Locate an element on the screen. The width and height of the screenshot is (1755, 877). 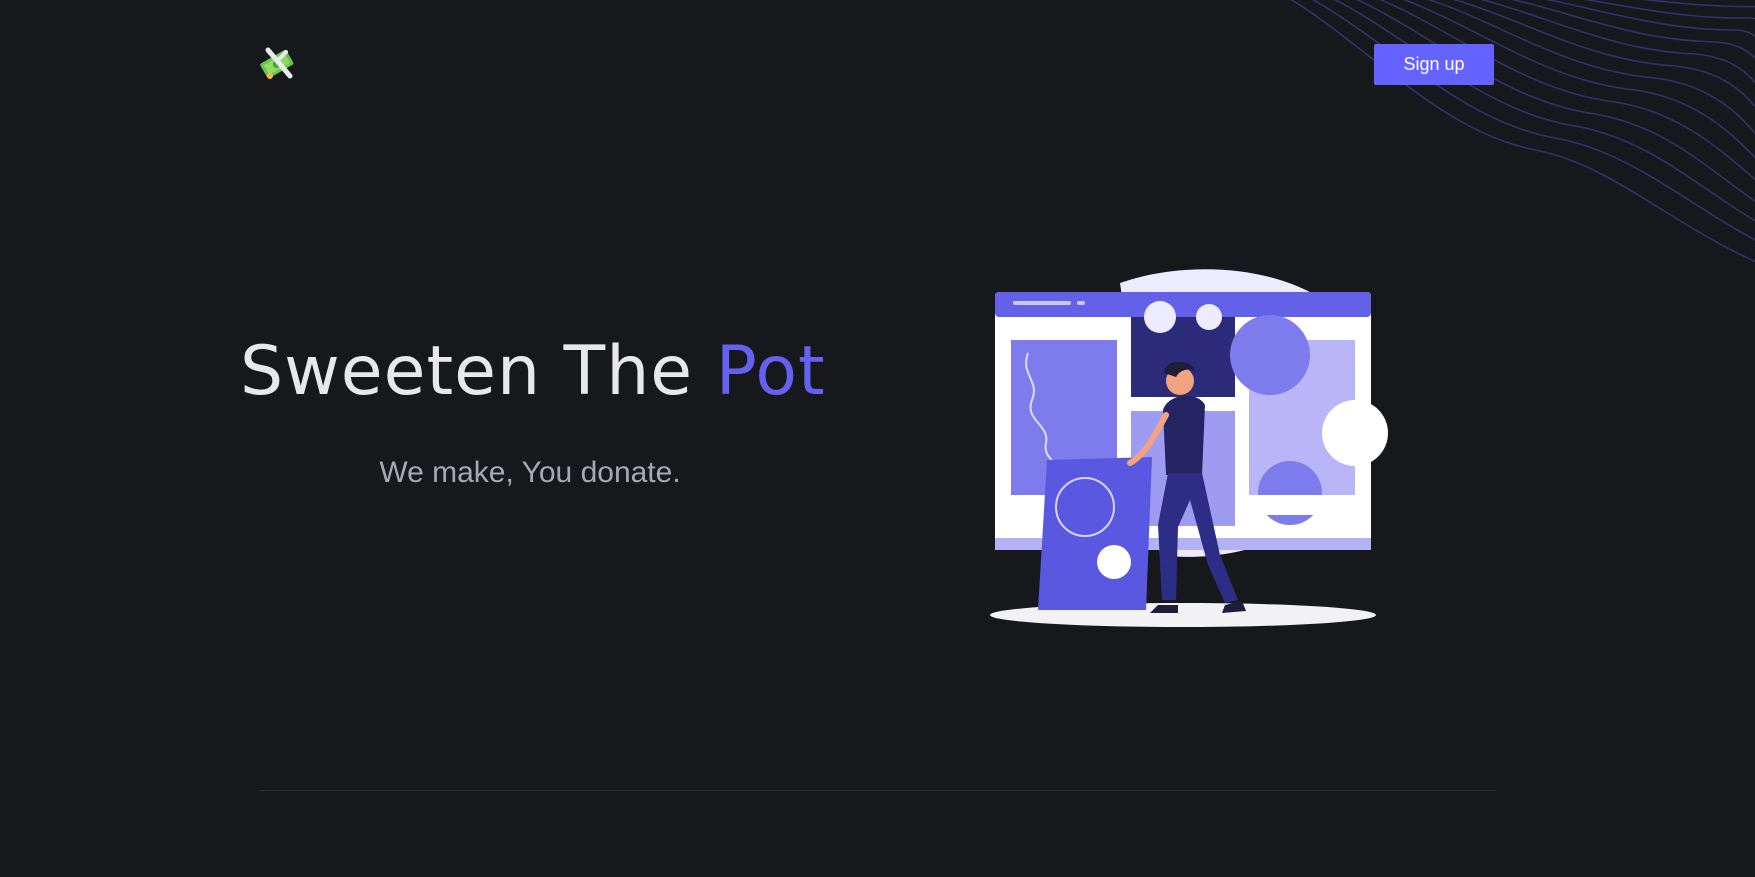
footer-divider is located at coordinates (877, 790).